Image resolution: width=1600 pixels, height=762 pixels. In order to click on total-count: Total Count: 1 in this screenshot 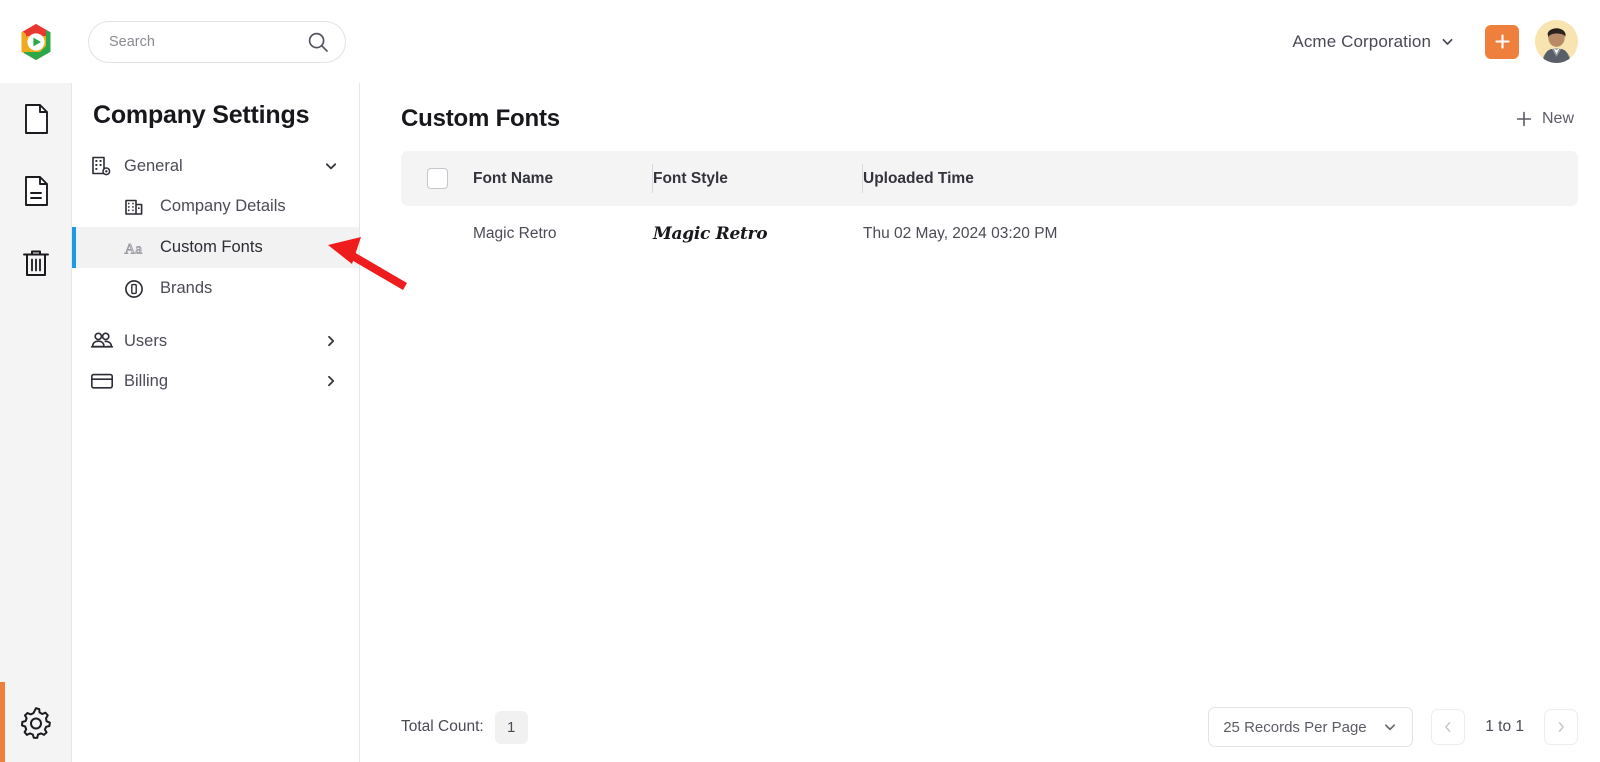, I will do `click(464, 727)`.